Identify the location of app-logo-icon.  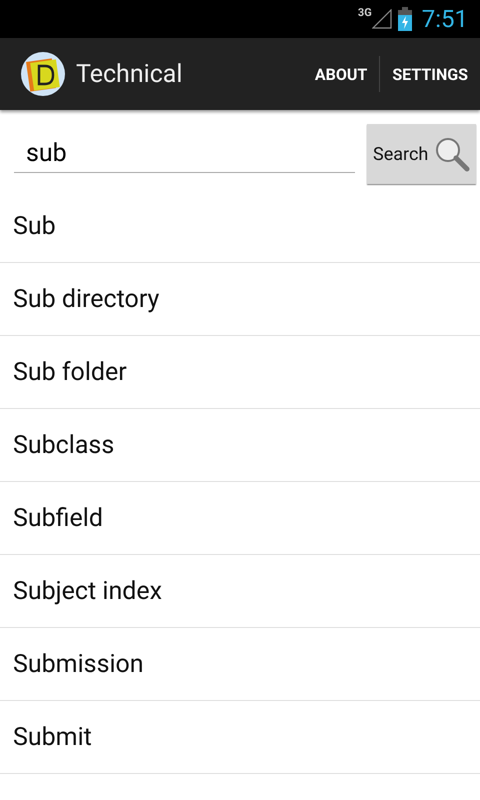
(43, 74).